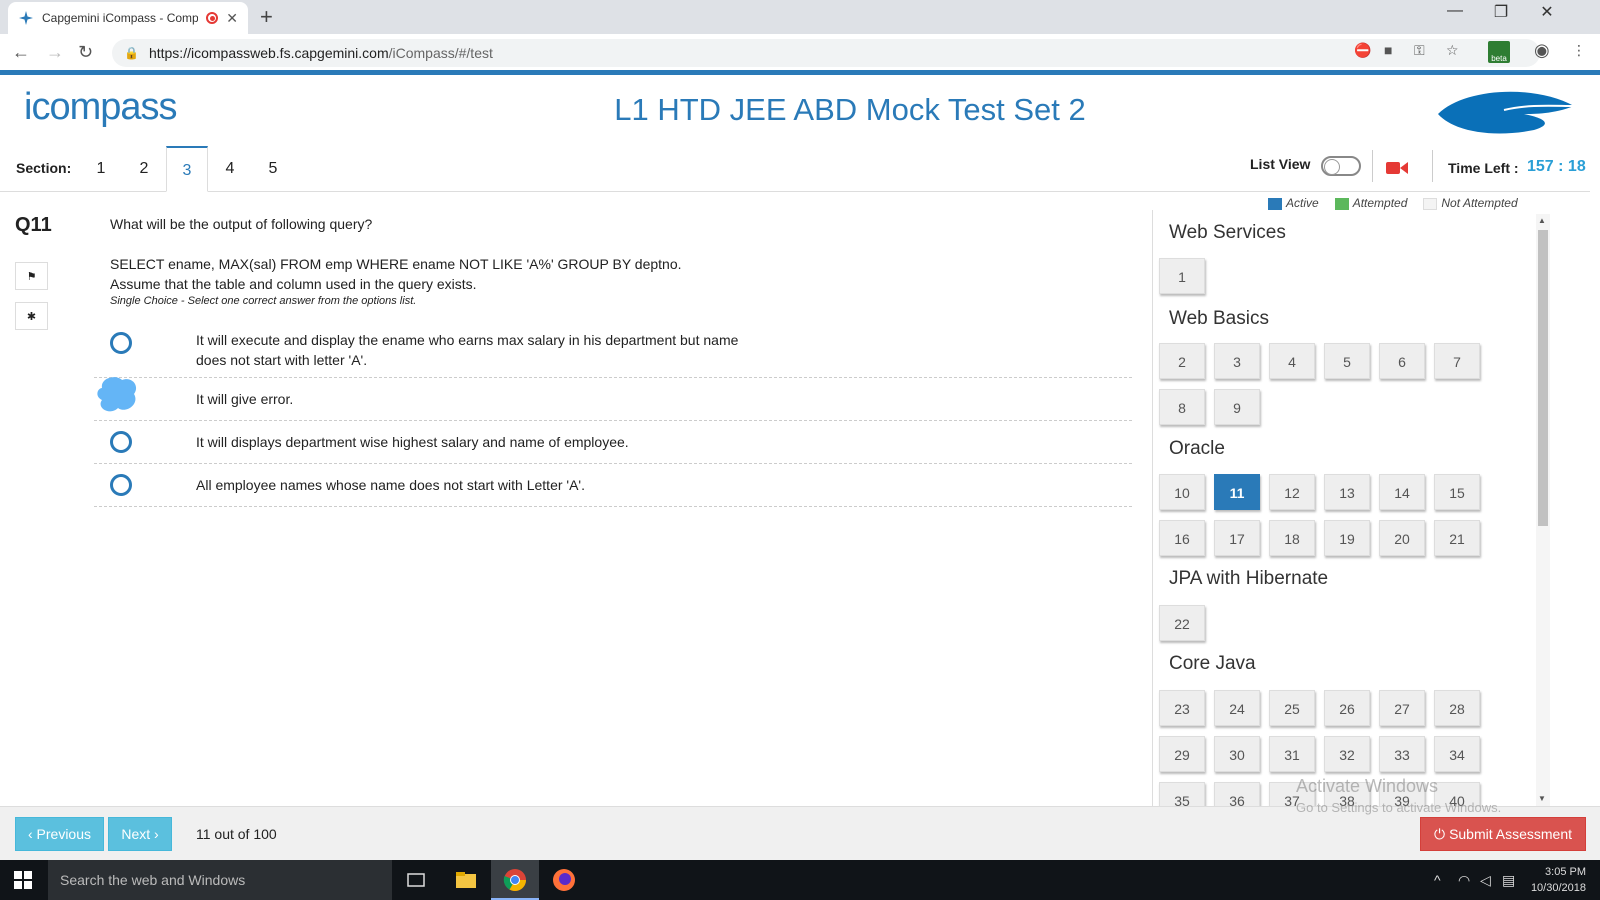  What do you see at coordinates (117, 394) in the screenshot?
I see `selected-option-marker` at bounding box center [117, 394].